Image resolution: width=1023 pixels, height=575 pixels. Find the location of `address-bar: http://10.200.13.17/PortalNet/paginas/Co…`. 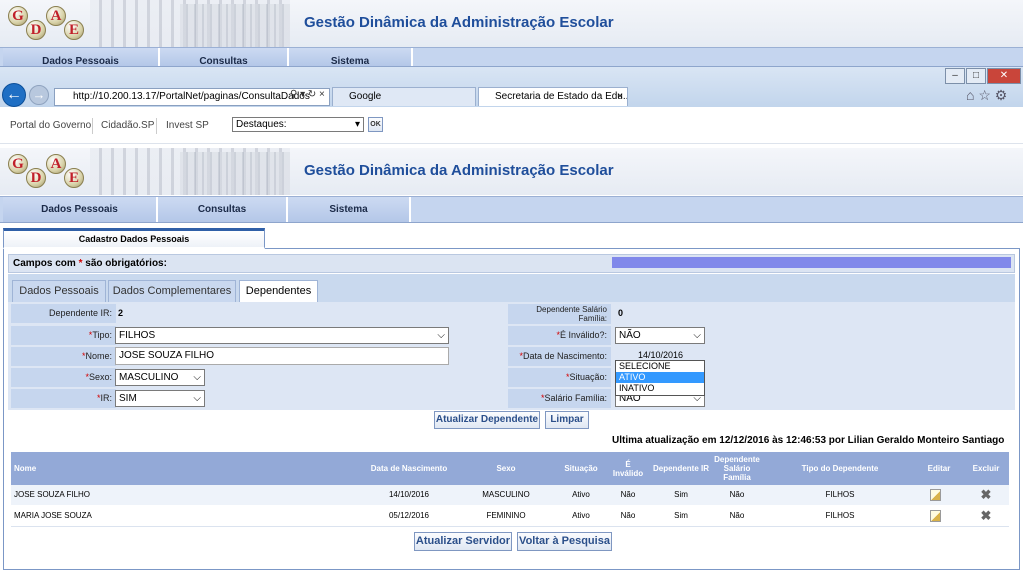

address-bar: http://10.200.13.17/PortalNet/paginas/Co… is located at coordinates (192, 97).